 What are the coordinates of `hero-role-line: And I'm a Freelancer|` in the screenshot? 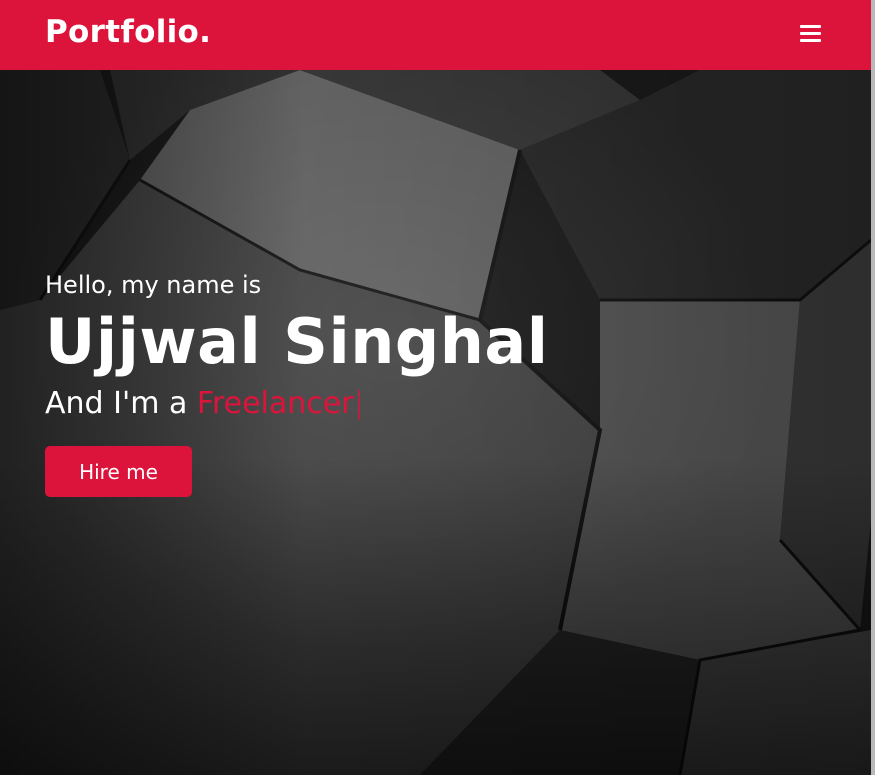 It's located at (296, 404).